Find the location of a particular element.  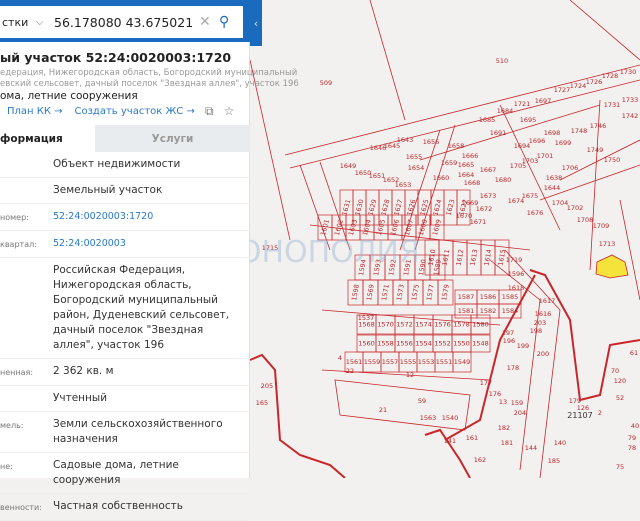

map-label: 509 is located at coordinates (326, 83).